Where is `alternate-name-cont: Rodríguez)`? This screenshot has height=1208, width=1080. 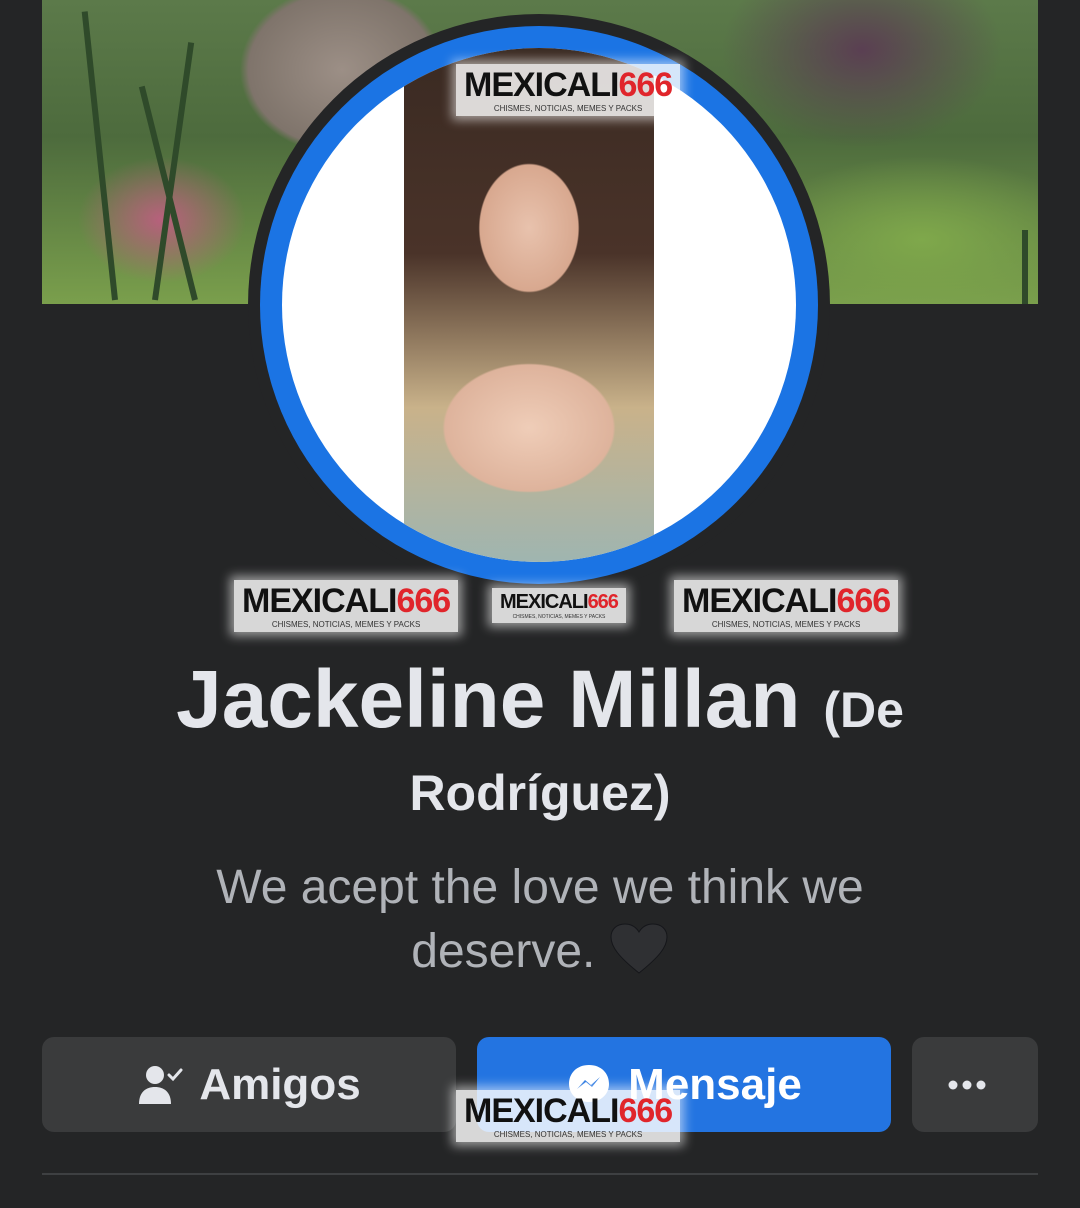
alternate-name-cont: Rodríguez) is located at coordinates (540, 793).